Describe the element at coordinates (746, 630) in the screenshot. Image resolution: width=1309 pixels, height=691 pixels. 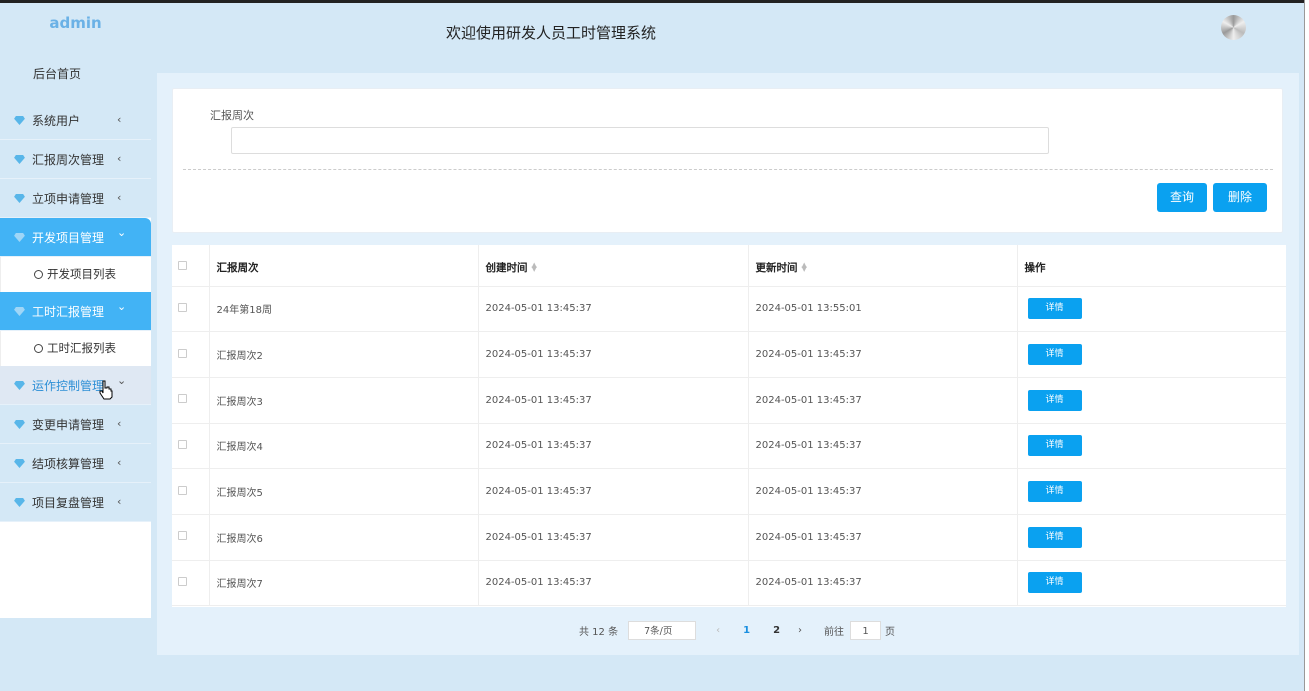
I see `page-1-button: 1` at that location.